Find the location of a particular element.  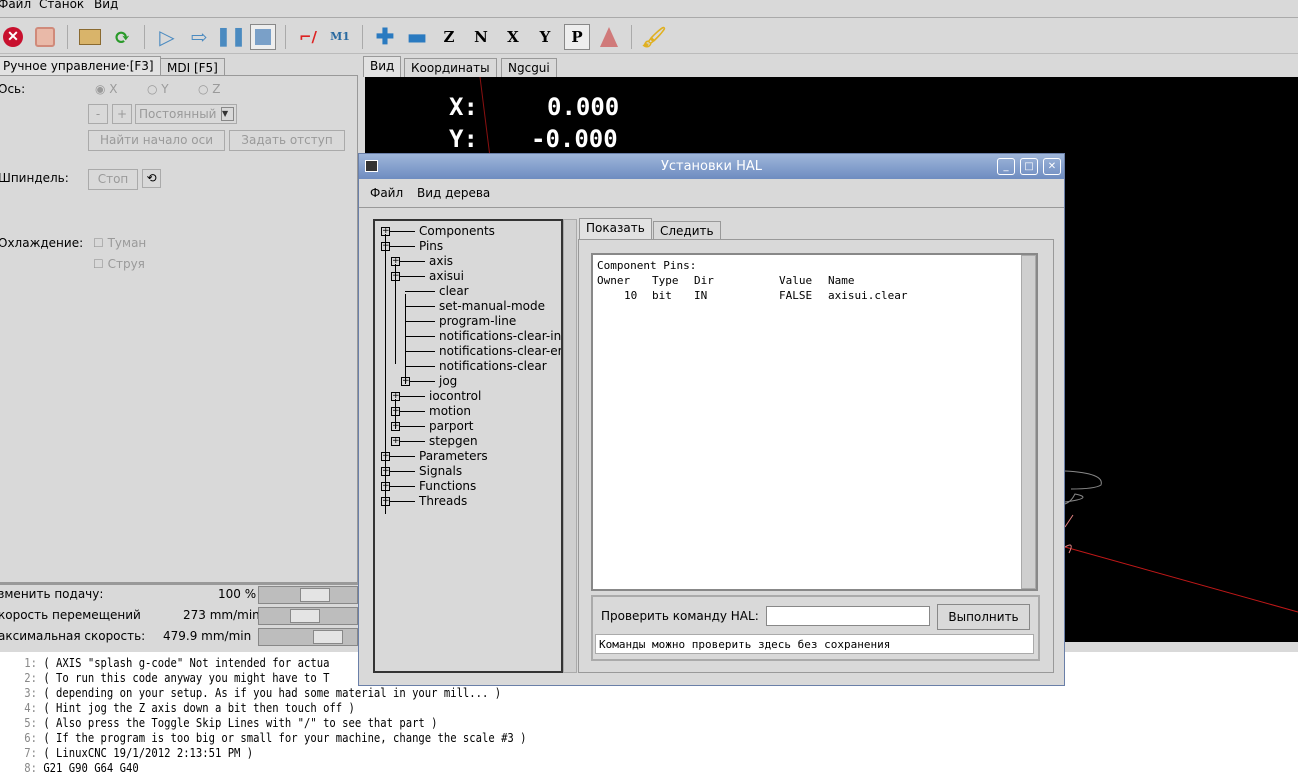

zoom-out-icon: ▬ is located at coordinates (417, 37).